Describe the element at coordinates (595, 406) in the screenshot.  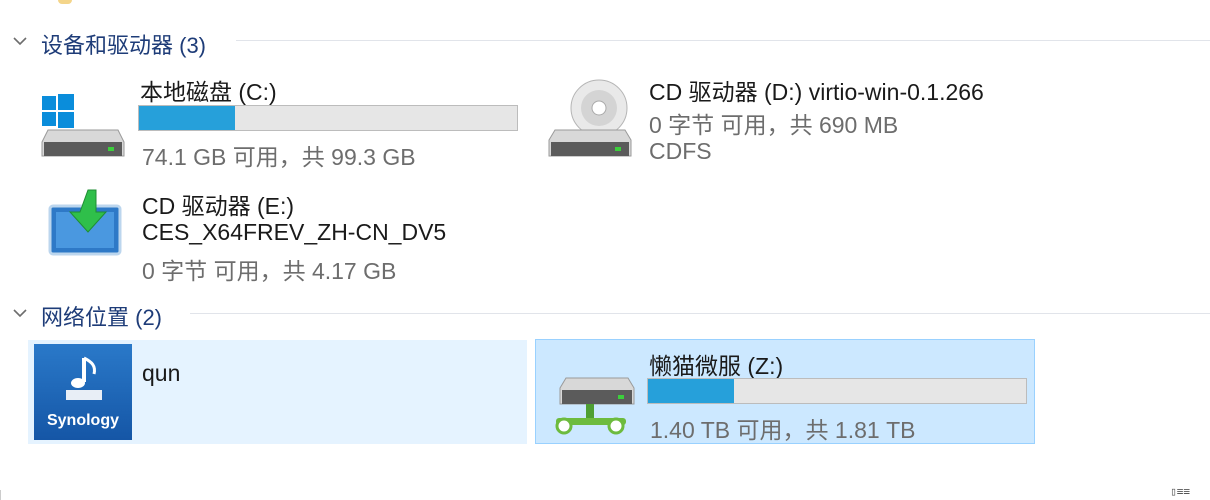
I see `network-drive-icon` at that location.